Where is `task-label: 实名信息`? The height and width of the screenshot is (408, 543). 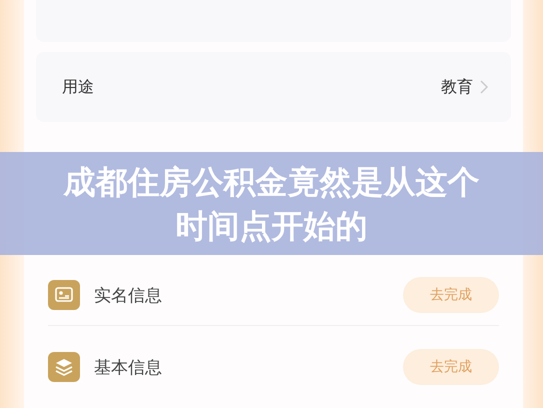
task-label: 实名信息 is located at coordinates (128, 295).